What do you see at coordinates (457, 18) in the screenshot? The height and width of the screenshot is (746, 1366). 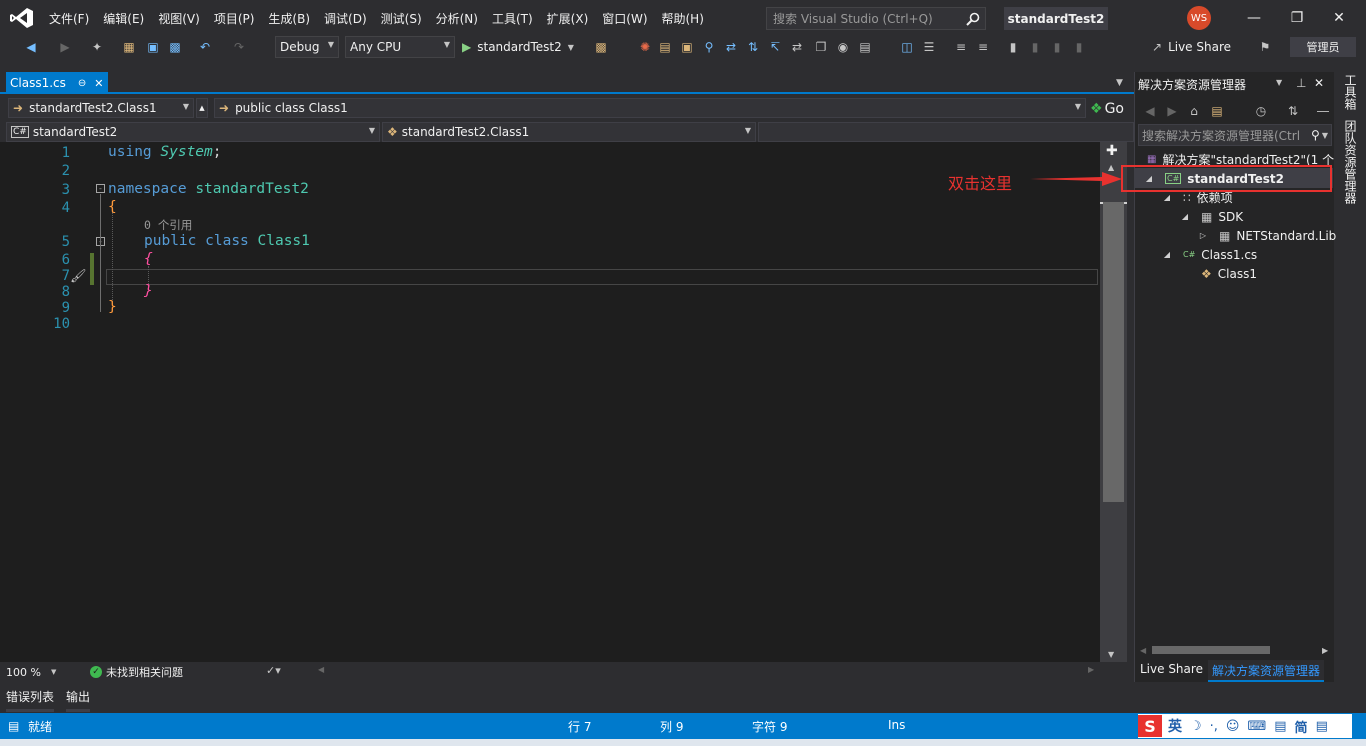 I see `menu-analyze: 分析(N)` at bounding box center [457, 18].